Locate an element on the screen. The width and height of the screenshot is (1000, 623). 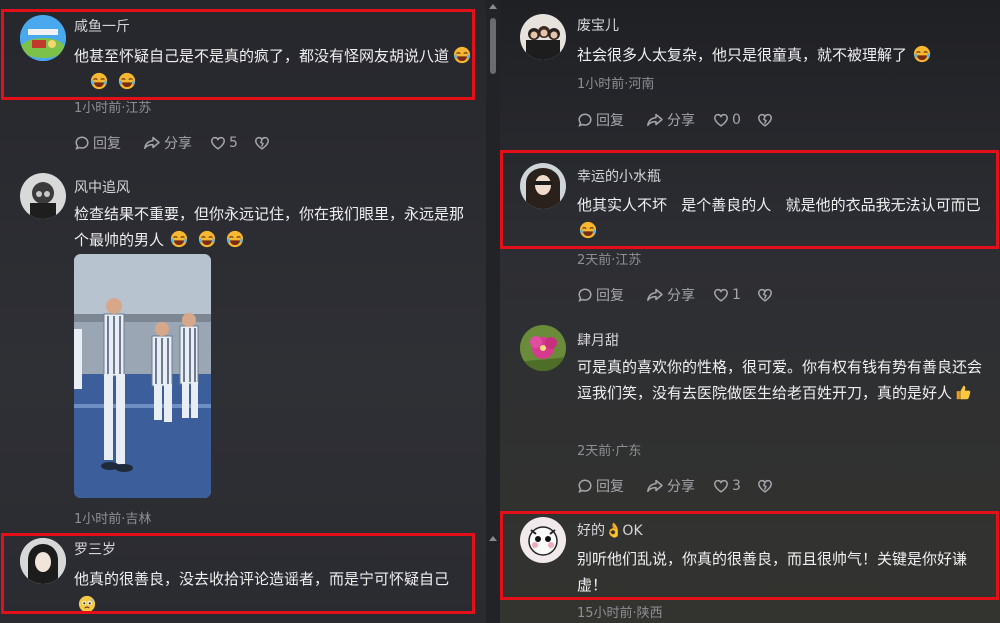
comment-meta: 2天前·江苏 is located at coordinates (609, 260).